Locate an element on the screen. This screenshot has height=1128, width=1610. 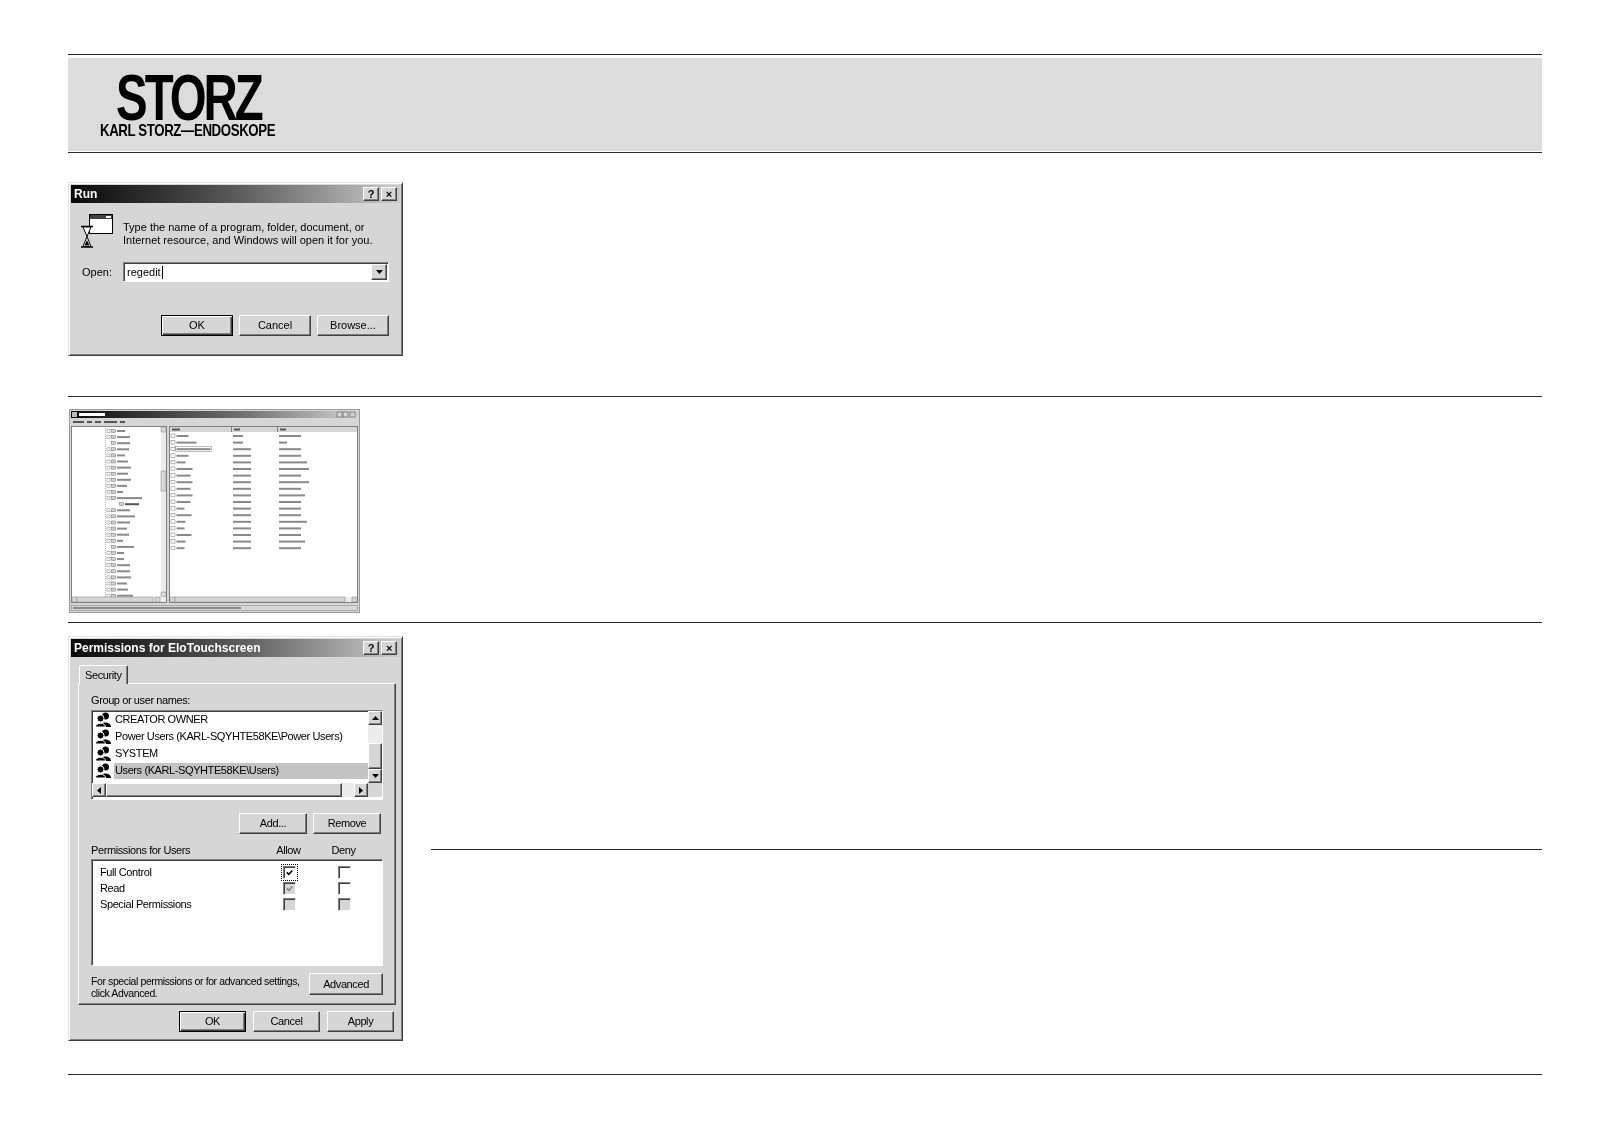
instruction-text: Type the name of a program, folder, document, or Internet resource, and Windows will open it for you. is located at coordinates (248, 234).